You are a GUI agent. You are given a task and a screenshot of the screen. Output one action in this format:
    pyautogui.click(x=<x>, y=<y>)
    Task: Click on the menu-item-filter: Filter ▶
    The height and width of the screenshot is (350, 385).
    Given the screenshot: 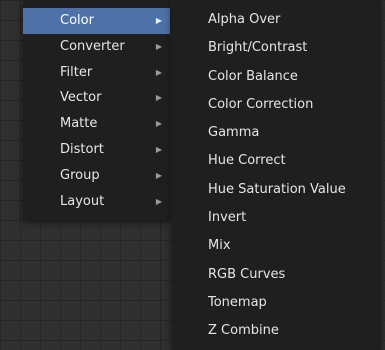 What is the action you would take?
    pyautogui.click(x=96, y=73)
    